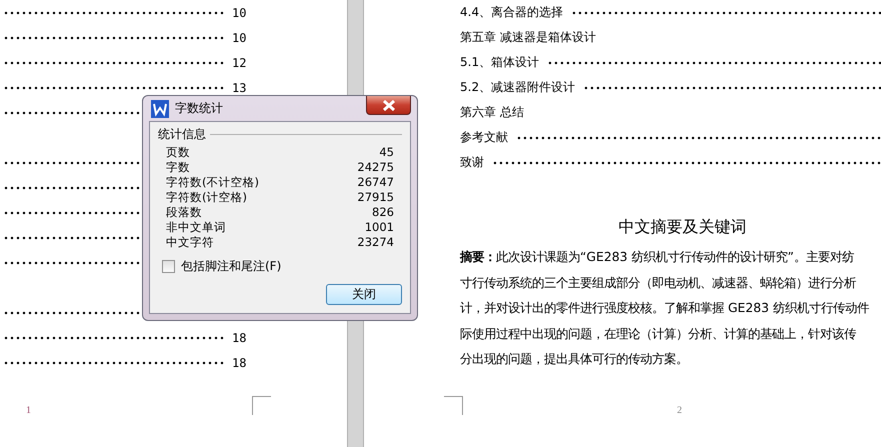  Describe the element at coordinates (512, 12) in the screenshot. I see `toc-entry: 4.4、离合器的选择` at that location.